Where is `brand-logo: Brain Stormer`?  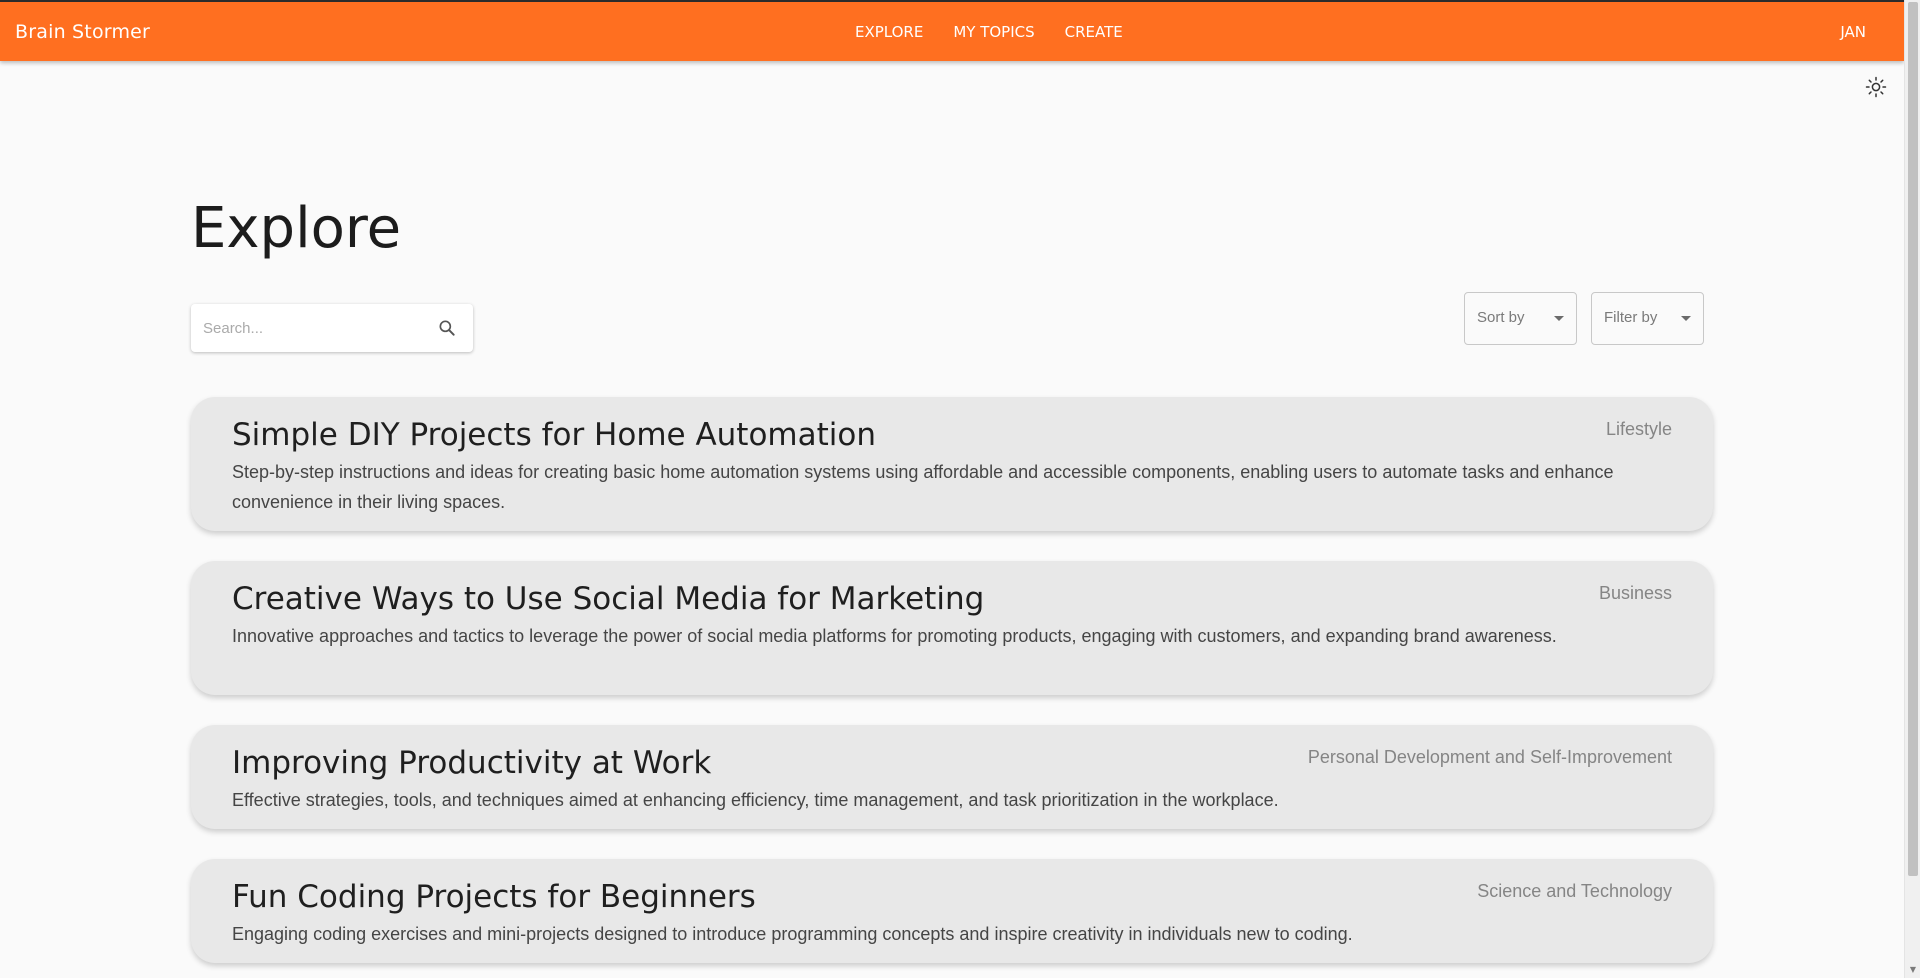 brand-logo: Brain Stormer is located at coordinates (82, 32).